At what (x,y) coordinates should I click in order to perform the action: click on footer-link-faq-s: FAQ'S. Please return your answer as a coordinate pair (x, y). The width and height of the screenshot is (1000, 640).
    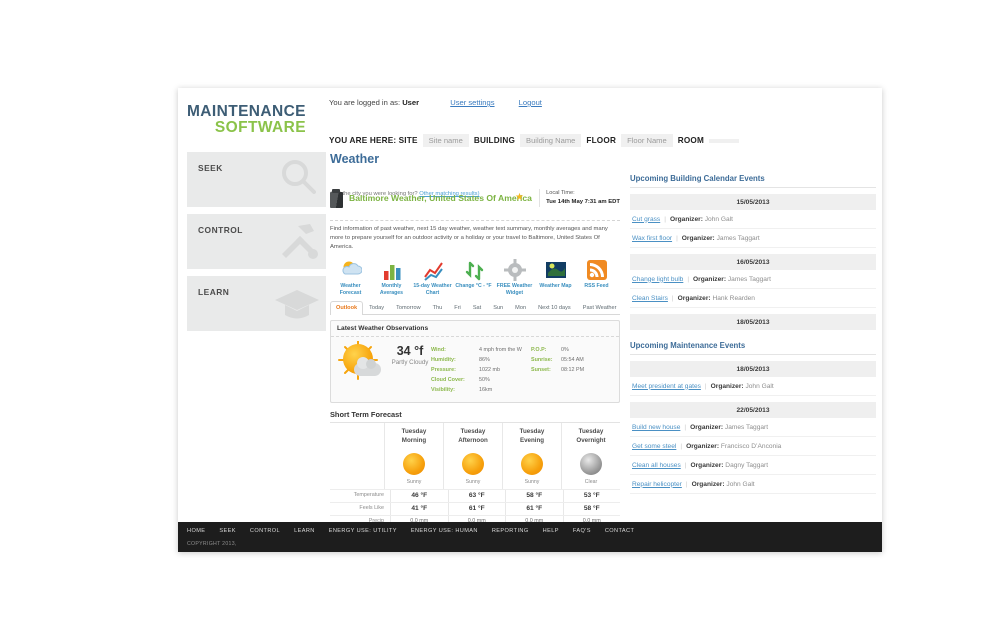
    Looking at the image, I should click on (582, 531).